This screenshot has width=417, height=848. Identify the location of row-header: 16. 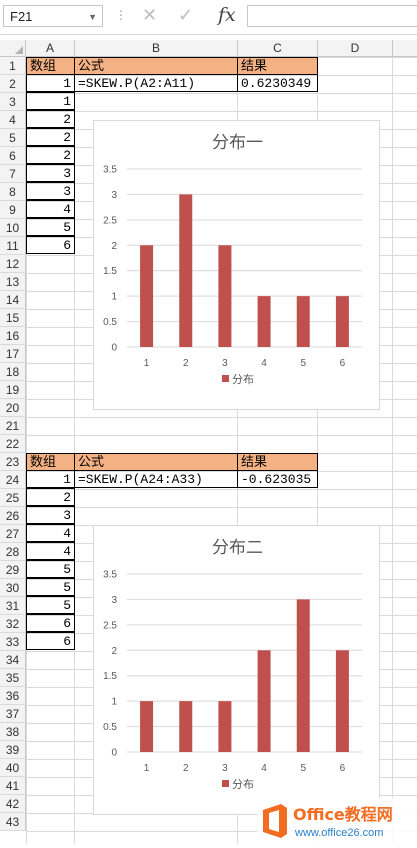
(13, 336).